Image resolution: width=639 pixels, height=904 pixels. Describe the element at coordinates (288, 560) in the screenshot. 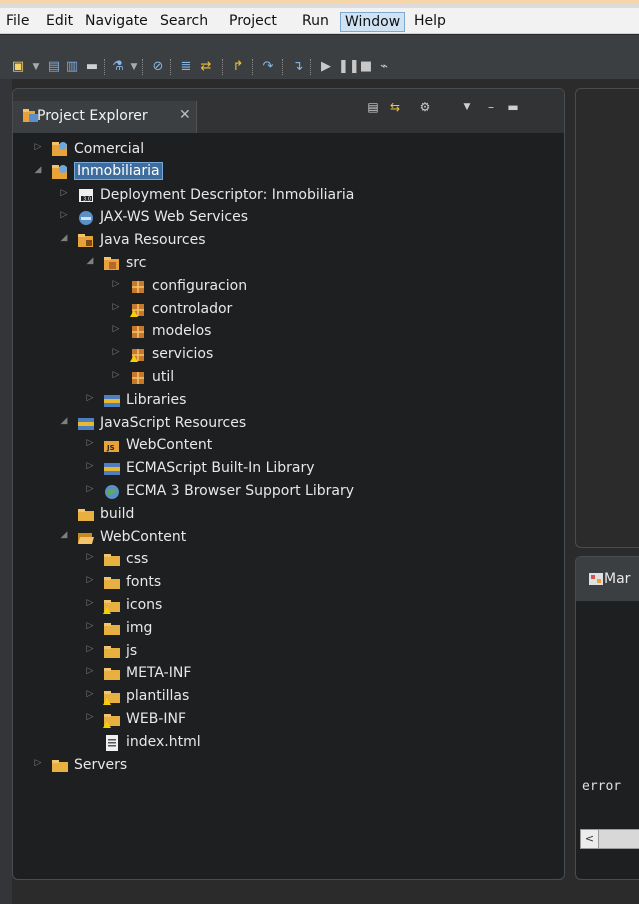

I see `tree-item: ▷ css` at that location.